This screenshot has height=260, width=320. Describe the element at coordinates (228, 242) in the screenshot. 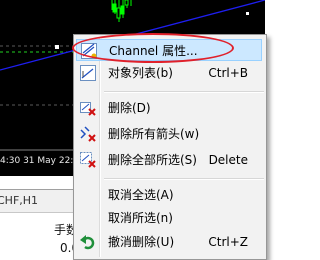

I see `menu-item-shortcut: Ctrl+Z` at that location.